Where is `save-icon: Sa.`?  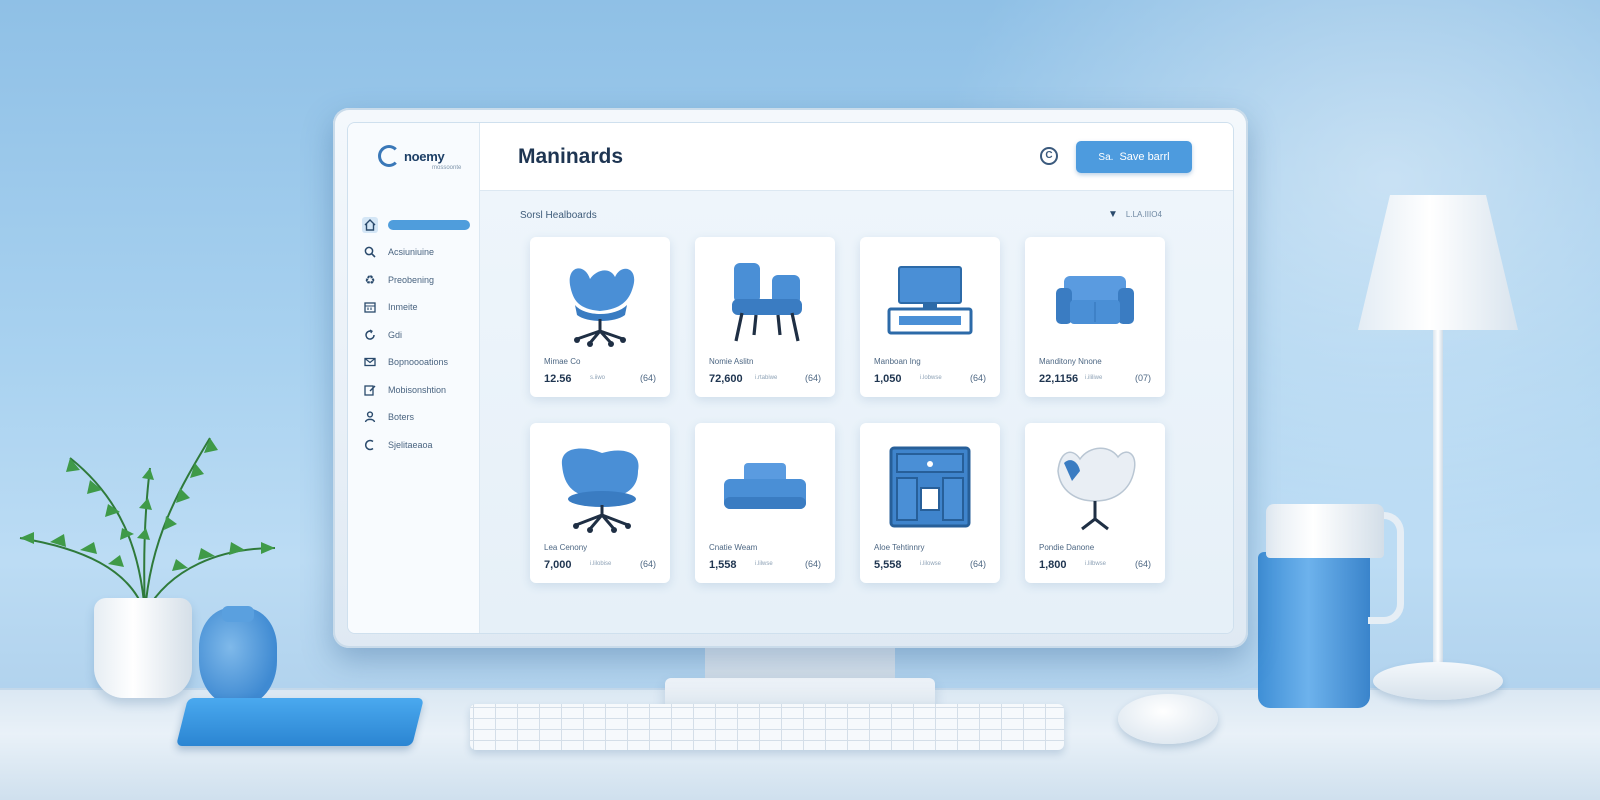
save-icon: Sa. is located at coordinates (1106, 157).